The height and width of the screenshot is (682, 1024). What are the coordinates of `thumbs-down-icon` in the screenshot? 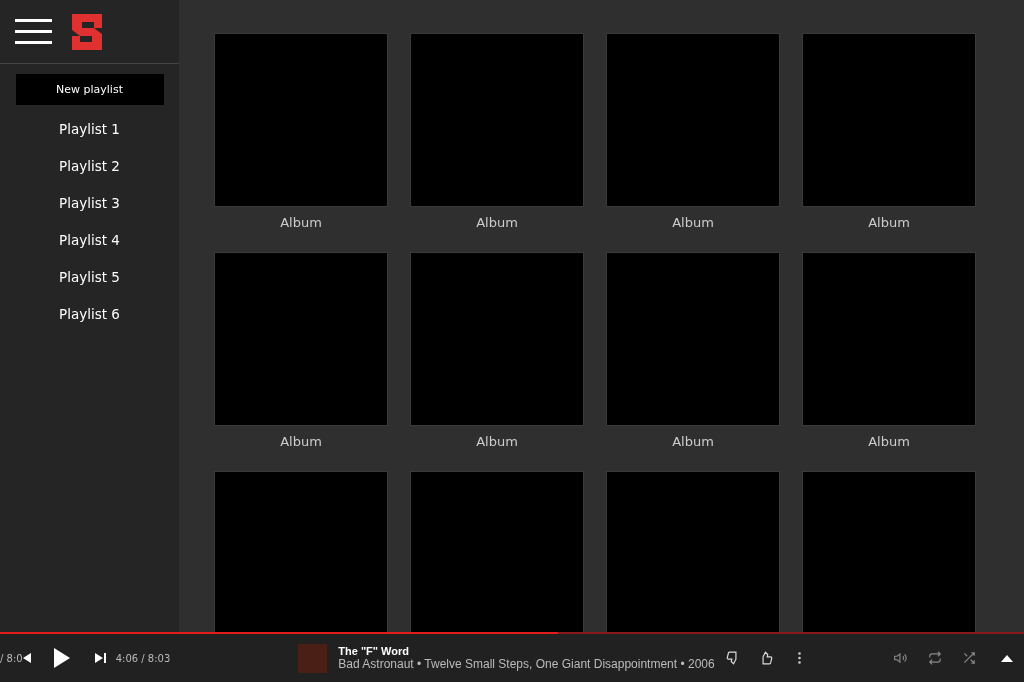 It's located at (732, 658).